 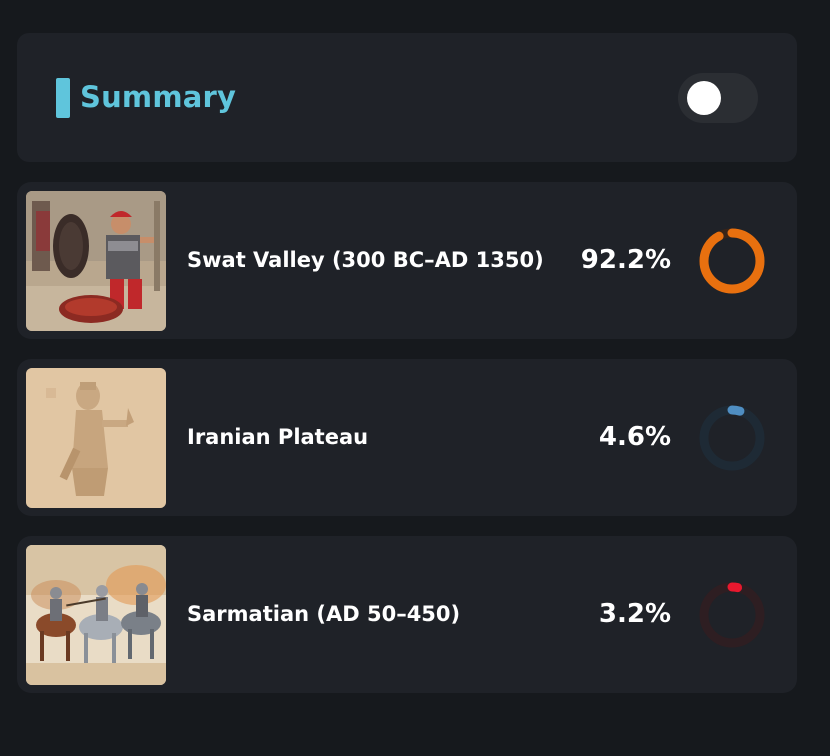 I want to click on swat-valley-image, so click(x=96, y=261).